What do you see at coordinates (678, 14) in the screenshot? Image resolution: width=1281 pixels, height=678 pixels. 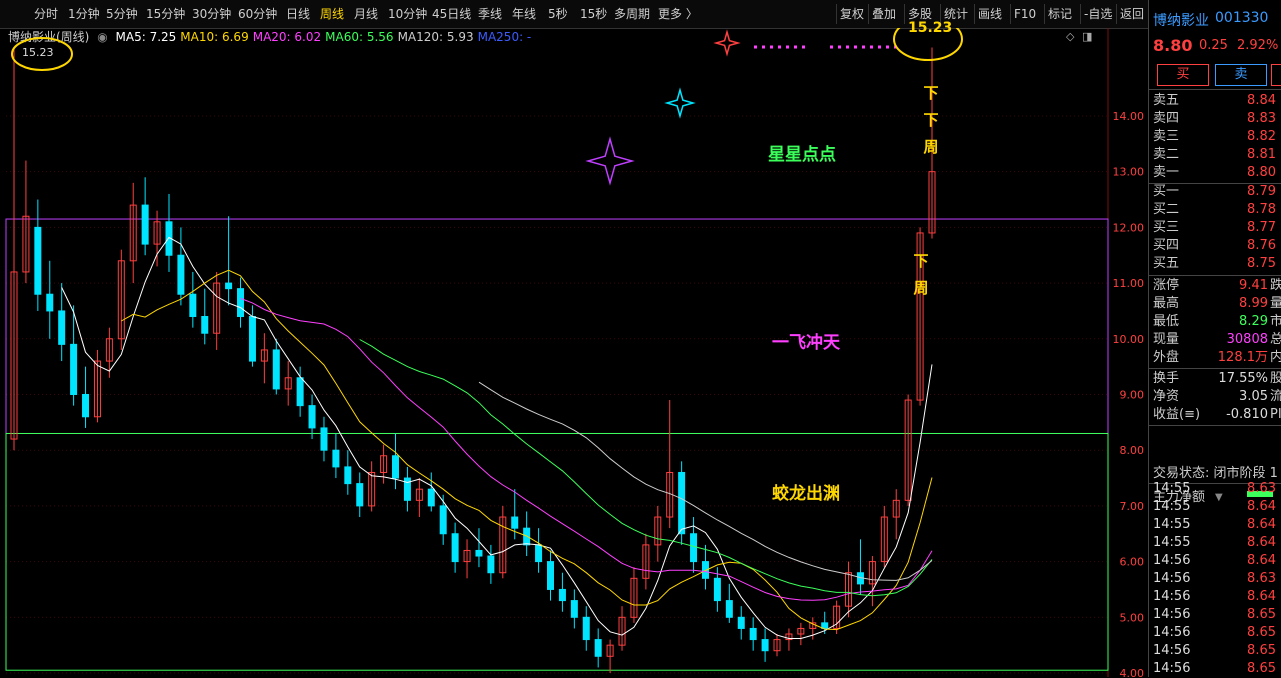 I see `period-tab: 更多 〉` at bounding box center [678, 14].